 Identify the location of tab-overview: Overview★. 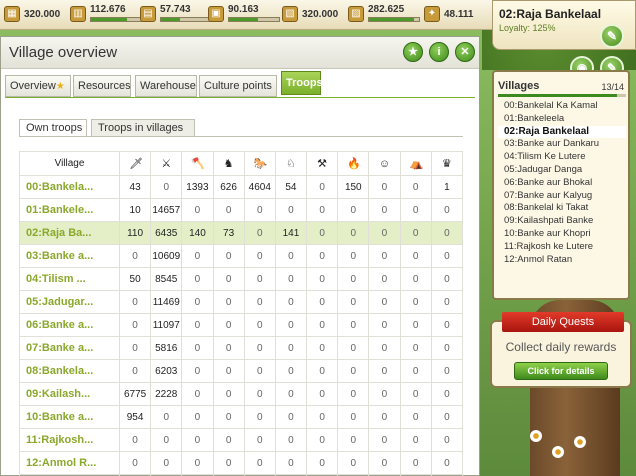
(38, 86).